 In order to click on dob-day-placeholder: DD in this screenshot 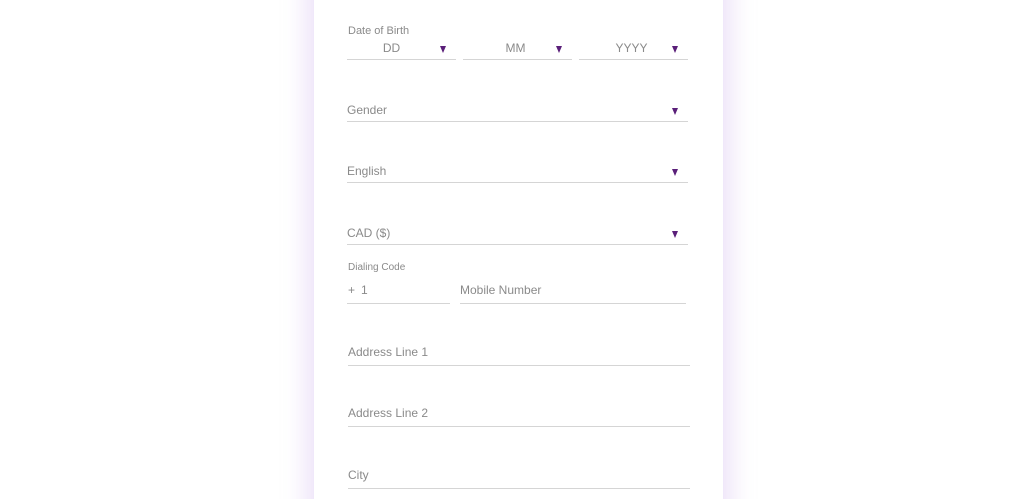, I will do `click(391, 48)`.